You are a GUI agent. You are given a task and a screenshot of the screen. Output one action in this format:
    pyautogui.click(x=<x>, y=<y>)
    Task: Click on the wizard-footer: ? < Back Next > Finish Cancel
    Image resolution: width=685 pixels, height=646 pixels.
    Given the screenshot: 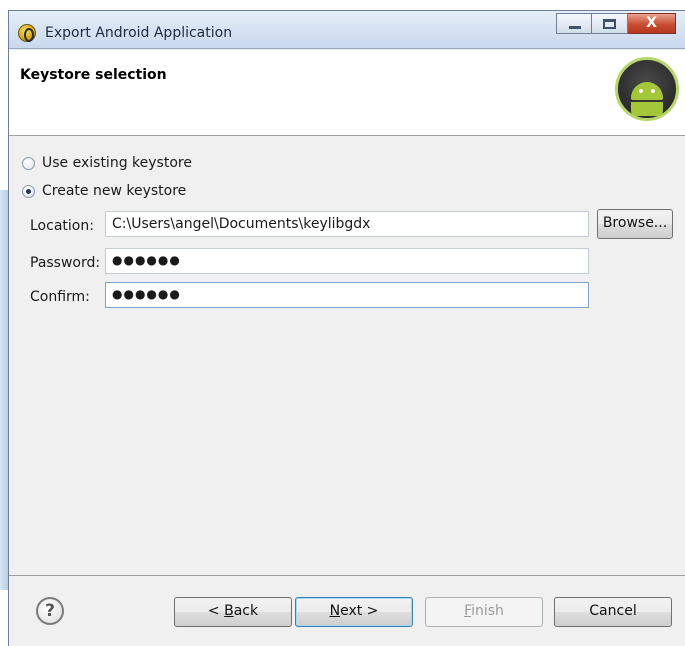 What is the action you would take?
    pyautogui.click(x=347, y=610)
    